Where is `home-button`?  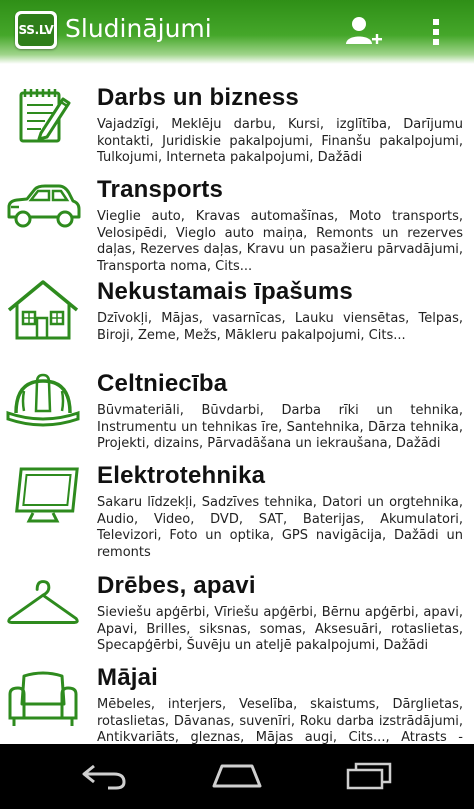
home-button is located at coordinates (237, 776).